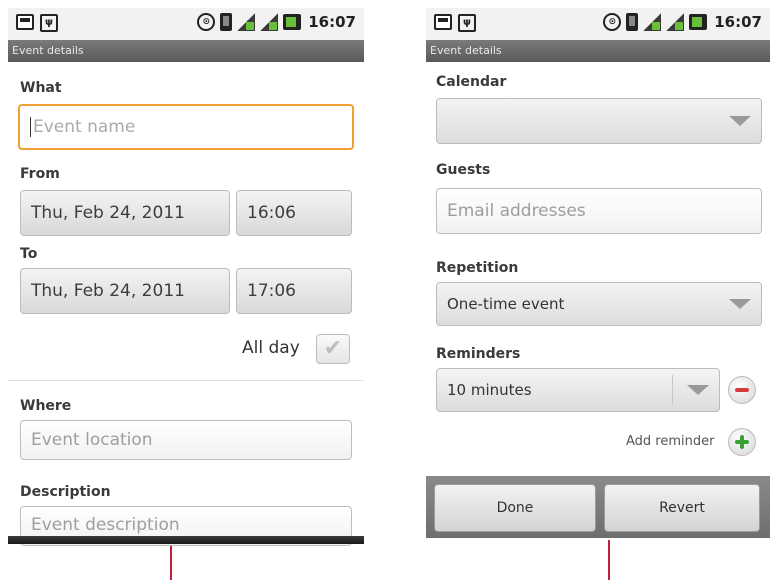  What do you see at coordinates (599, 304) in the screenshot?
I see `repetition-spinner: One-time event` at bounding box center [599, 304].